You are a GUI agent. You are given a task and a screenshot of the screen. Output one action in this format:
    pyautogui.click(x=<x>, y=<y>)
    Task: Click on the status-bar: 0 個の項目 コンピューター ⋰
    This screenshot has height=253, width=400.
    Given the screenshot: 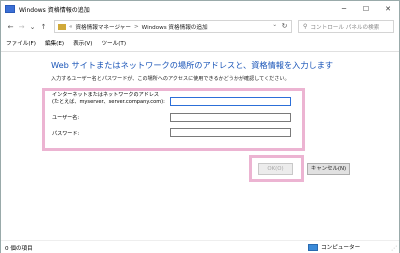 What is the action you would take?
    pyautogui.click(x=200, y=246)
    